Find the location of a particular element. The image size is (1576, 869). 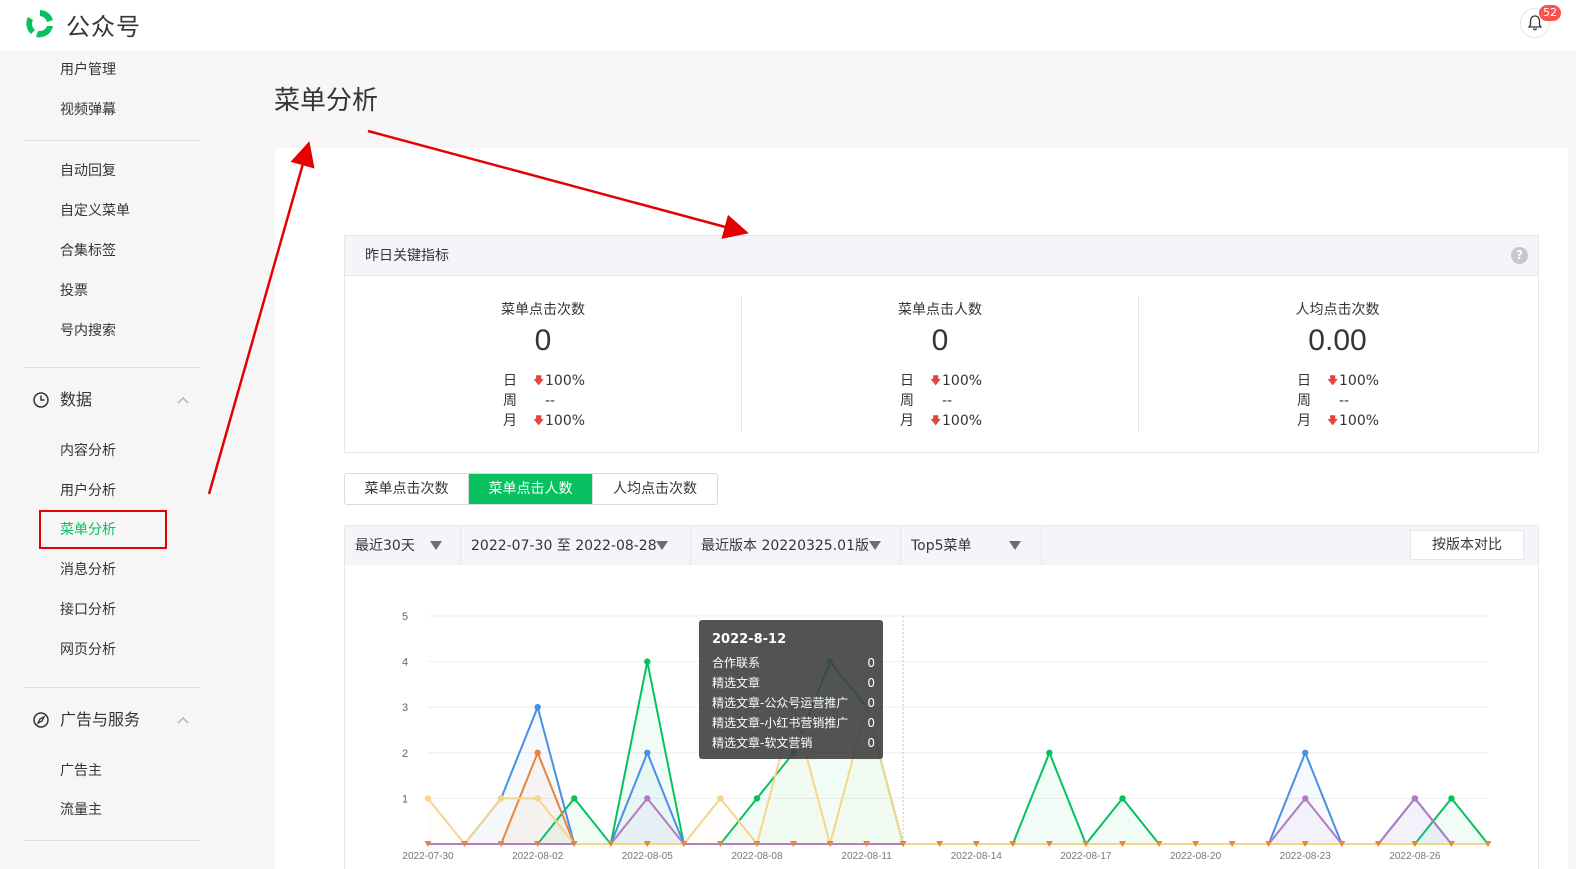

metric-tabs: 菜单点击次数 菜单点击人数 人均点击次数 is located at coordinates (531, 489).